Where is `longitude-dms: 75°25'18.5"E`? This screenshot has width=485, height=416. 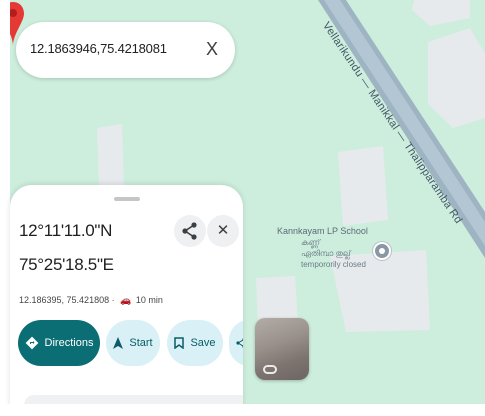
longitude-dms: 75°25'18.5"E is located at coordinates (66, 264).